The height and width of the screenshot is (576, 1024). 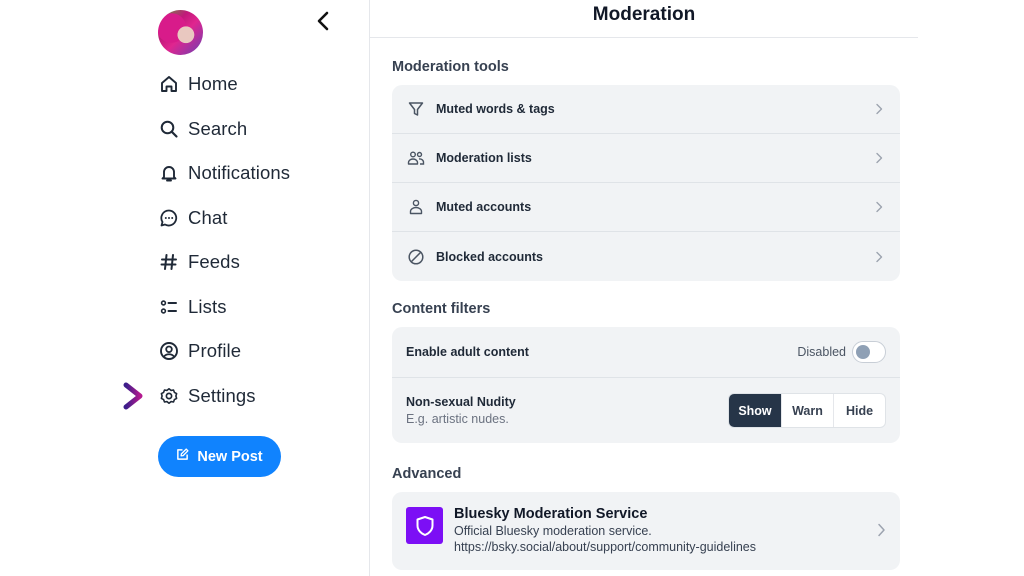 I want to click on blocked-accounts-row: Blocked accounts, so click(x=646, y=256).